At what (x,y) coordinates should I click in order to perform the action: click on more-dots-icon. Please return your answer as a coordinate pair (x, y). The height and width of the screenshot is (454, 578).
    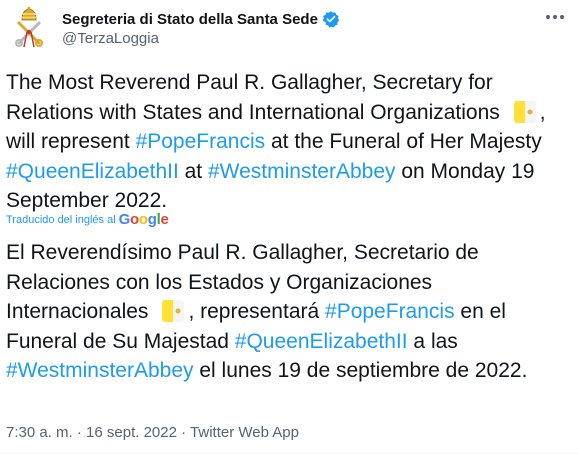
    Looking at the image, I should click on (555, 17).